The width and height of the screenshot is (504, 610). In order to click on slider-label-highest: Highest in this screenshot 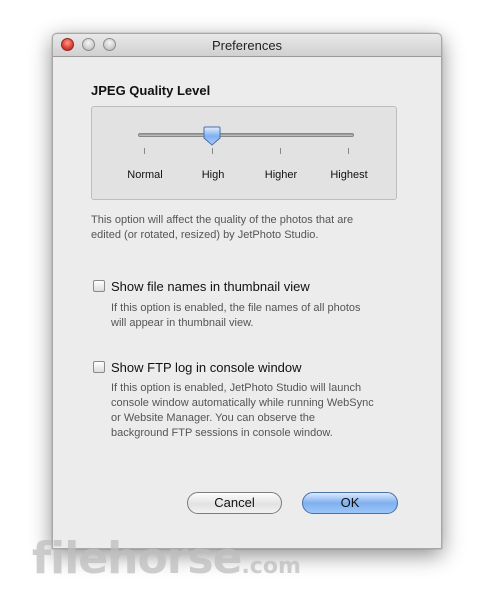, I will do `click(349, 175)`.